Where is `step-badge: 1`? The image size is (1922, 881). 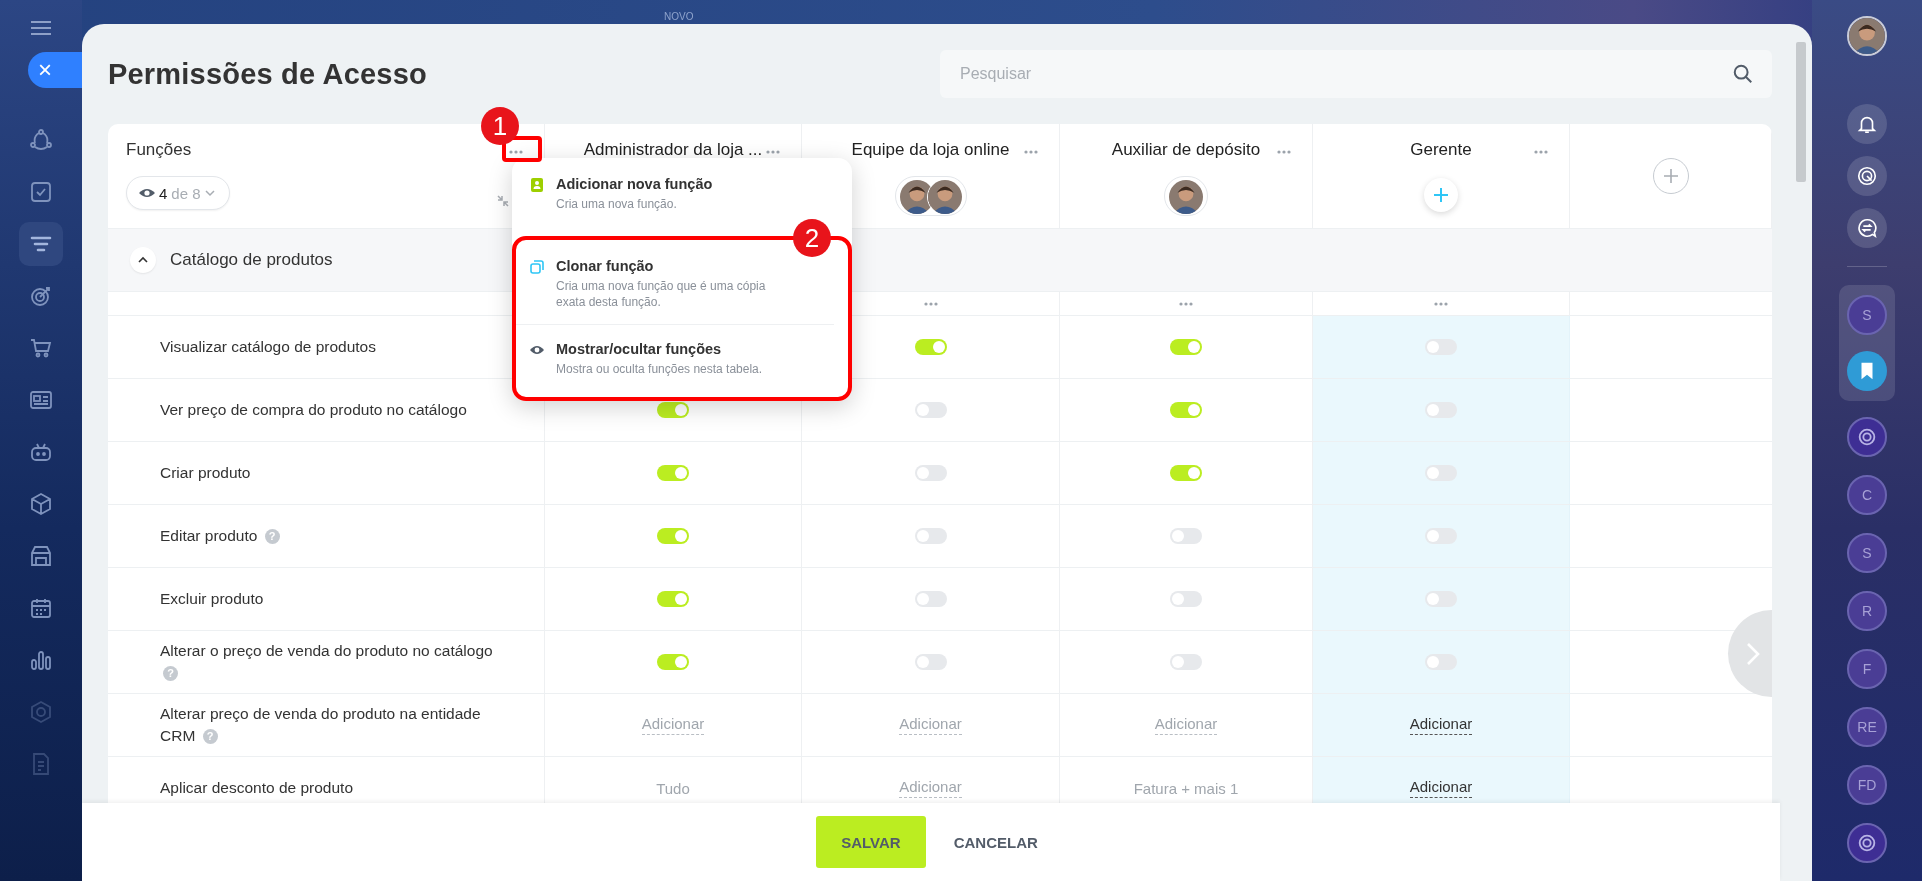
step-badge: 1 is located at coordinates (500, 126).